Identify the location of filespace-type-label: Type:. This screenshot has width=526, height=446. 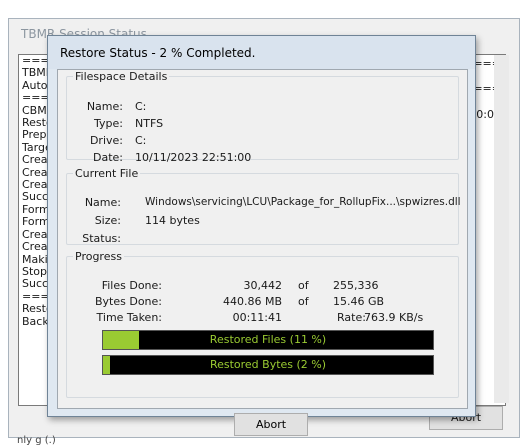
(108, 123).